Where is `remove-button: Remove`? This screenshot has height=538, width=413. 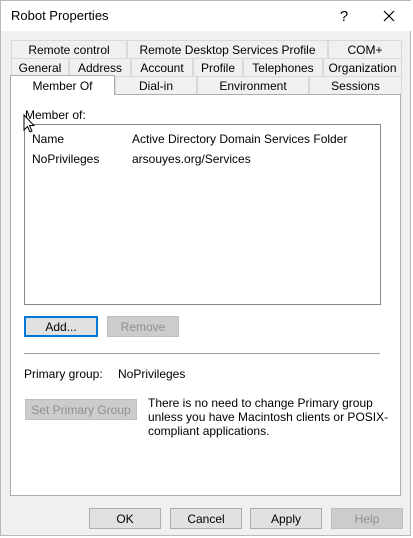
remove-button: Remove is located at coordinates (143, 326).